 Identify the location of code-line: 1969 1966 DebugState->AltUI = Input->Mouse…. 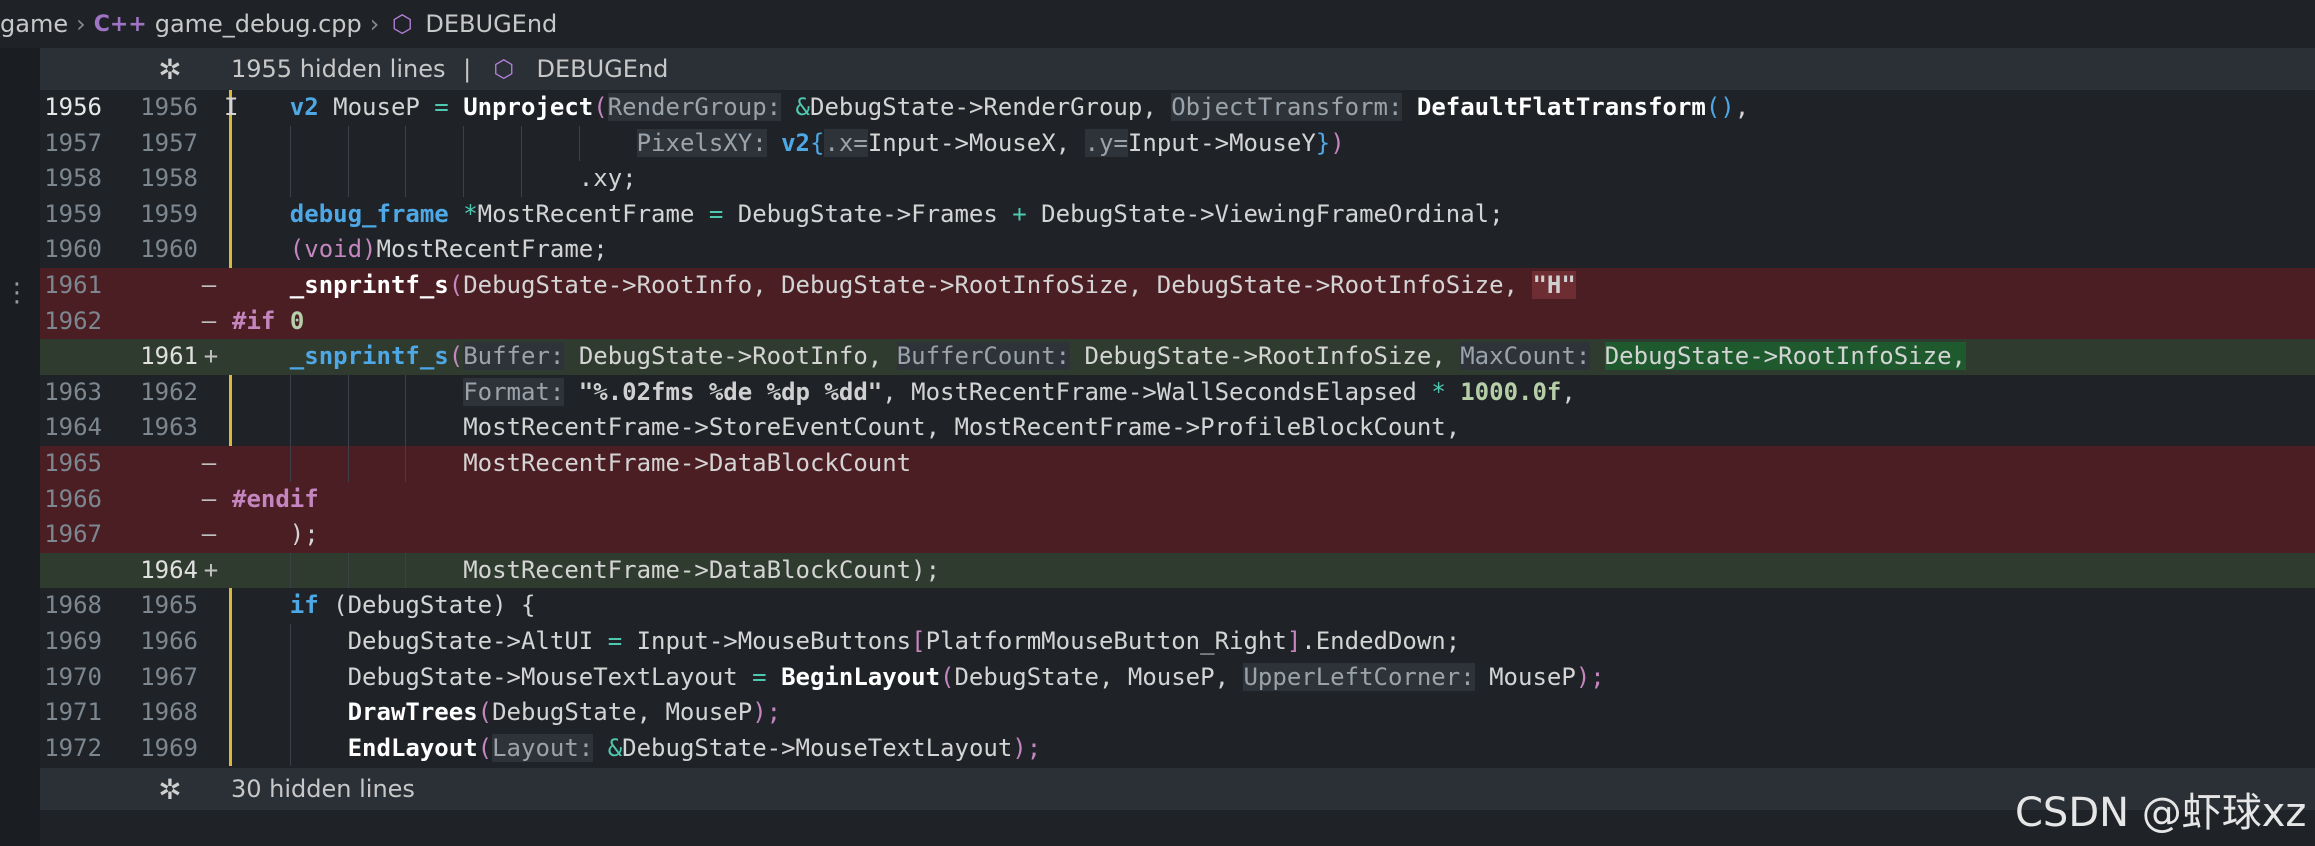
(1177, 641).